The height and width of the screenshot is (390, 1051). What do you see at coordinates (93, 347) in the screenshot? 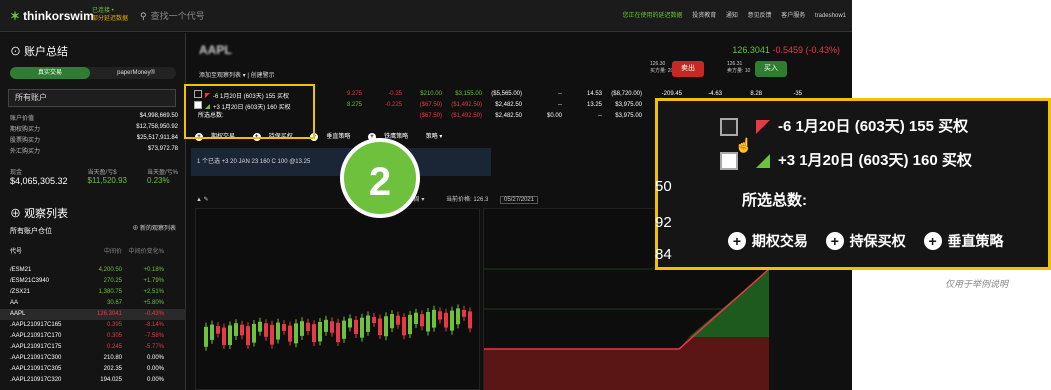
I see `watchlist-row: .AAPL210917C175 0.245 -5.77%` at bounding box center [93, 347].